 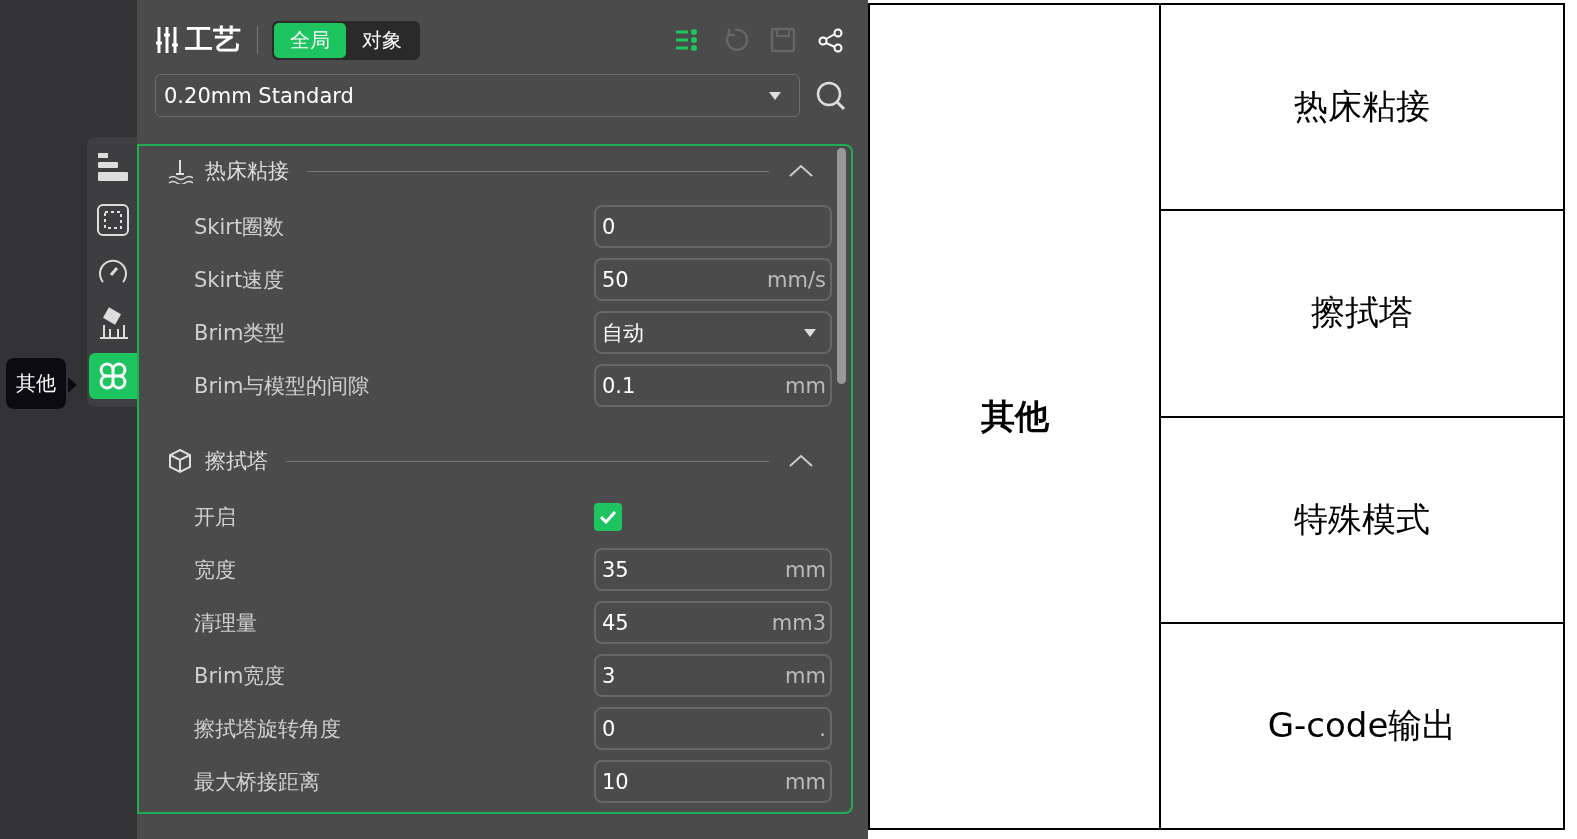 I want to click on input-field: 0 ., so click(x=713, y=728).